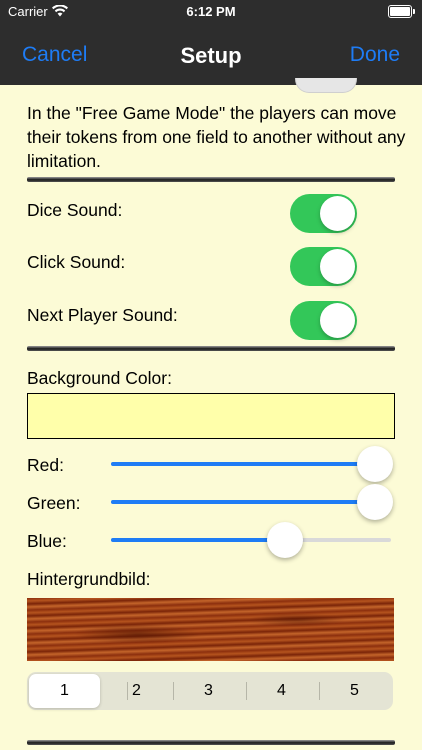 Image resolution: width=422 pixels, height=750 pixels. What do you see at coordinates (75, 210) in the screenshot?
I see `dice-sound-label: Dice Sound:` at bounding box center [75, 210].